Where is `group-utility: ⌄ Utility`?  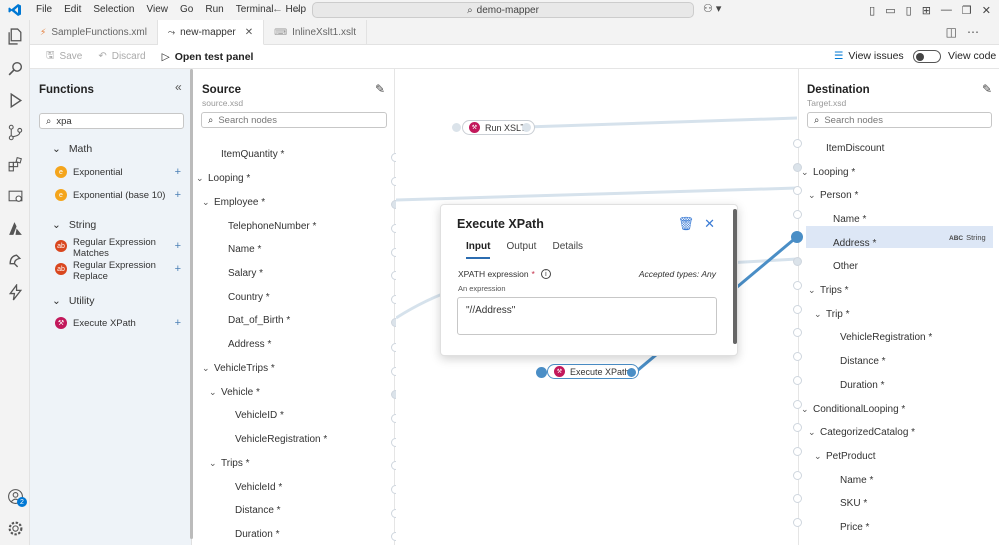 group-utility: ⌄ Utility is located at coordinates (73, 301).